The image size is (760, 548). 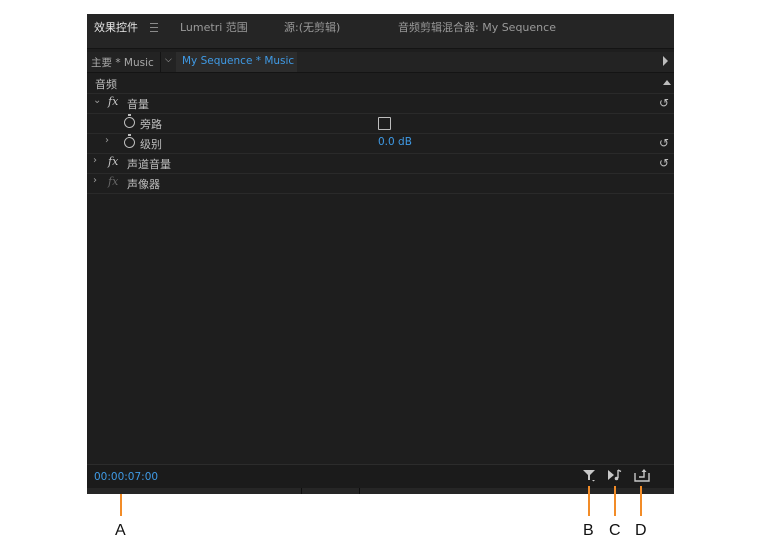 I want to click on panel-menu-icon, so click(x=154, y=27).